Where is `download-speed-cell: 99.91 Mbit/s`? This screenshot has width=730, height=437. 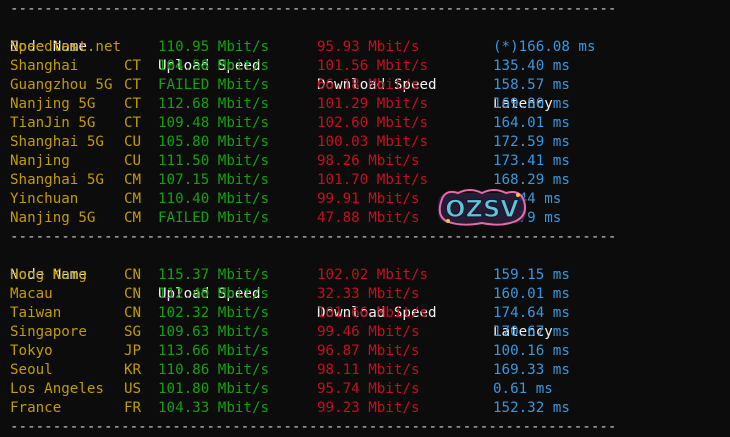 download-speed-cell: 99.91 Mbit/s is located at coordinates (368, 199).